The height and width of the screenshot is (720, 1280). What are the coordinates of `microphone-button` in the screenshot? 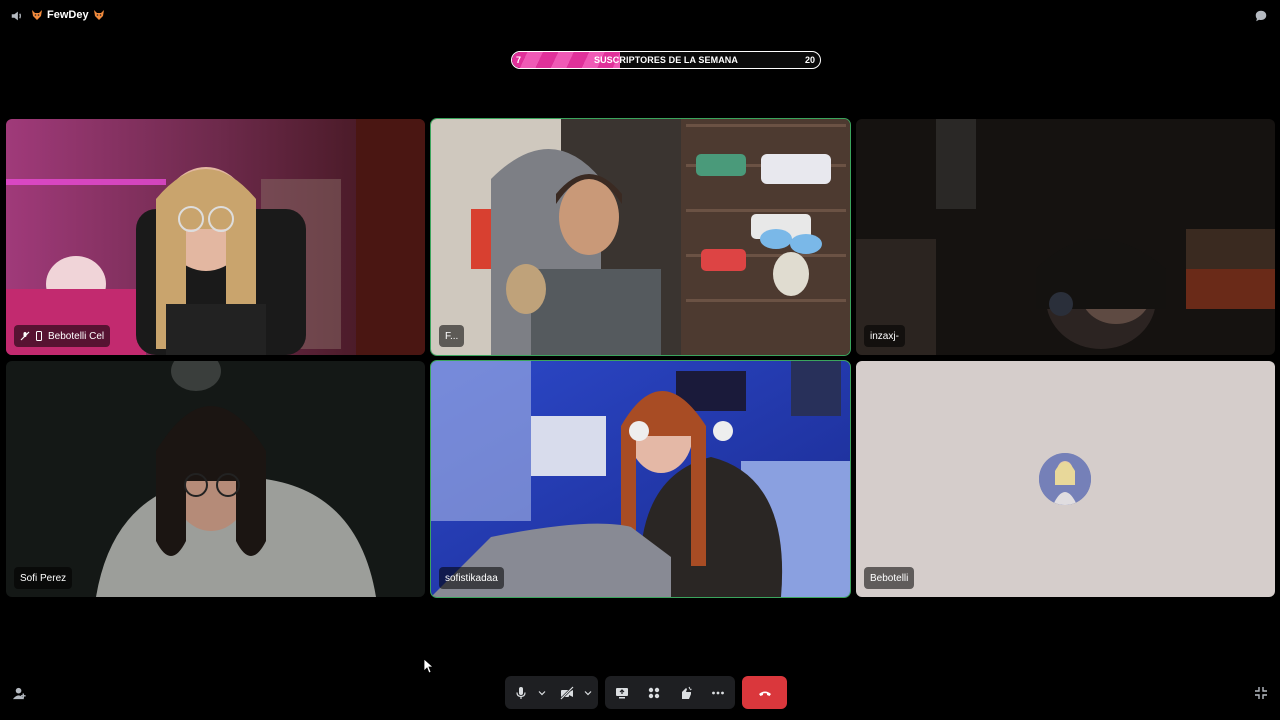 It's located at (521, 693).